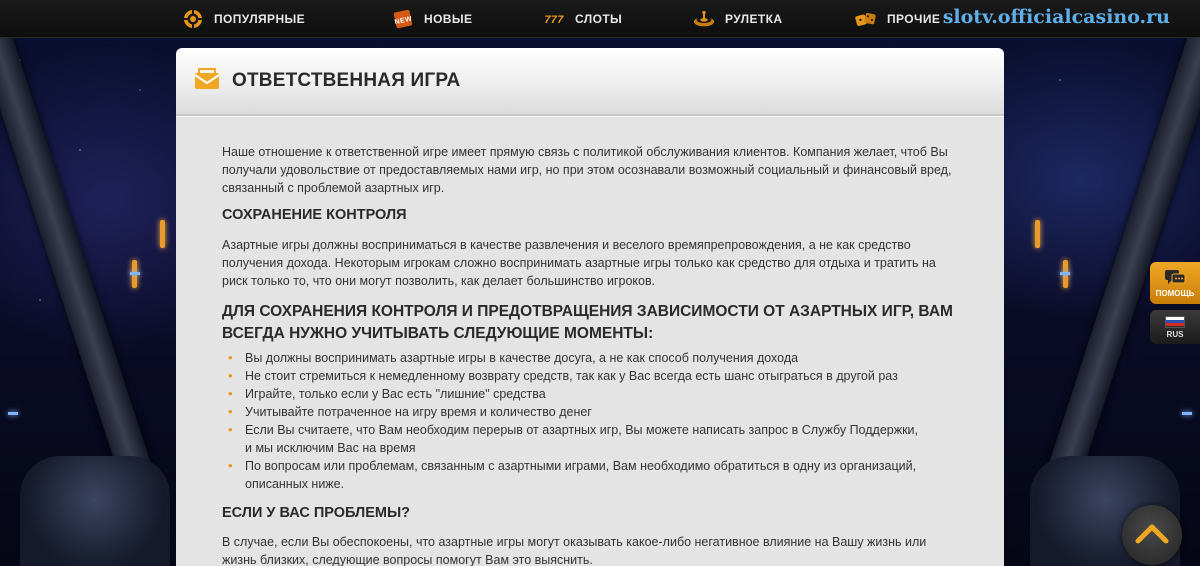 The width and height of the screenshot is (1200, 566). What do you see at coordinates (193, 19) in the screenshot?
I see `chip-icon` at bounding box center [193, 19].